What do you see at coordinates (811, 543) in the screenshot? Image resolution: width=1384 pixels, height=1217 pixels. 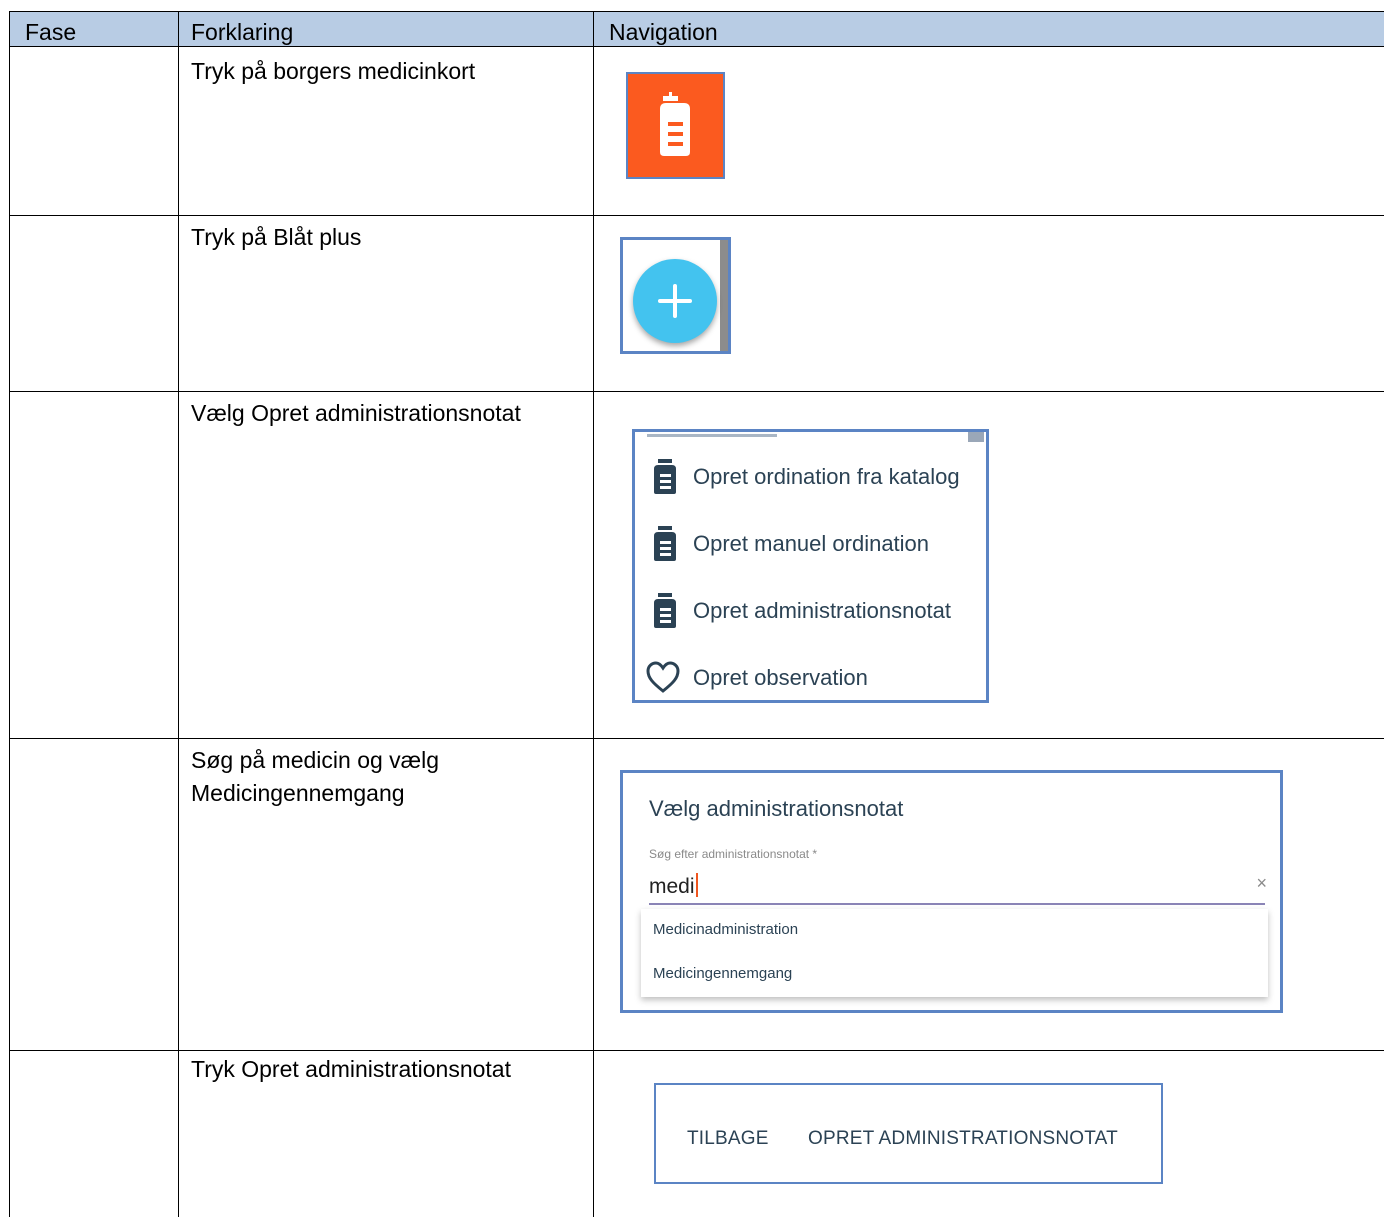 I see `menu-item-label: Opret manuel ordination` at bounding box center [811, 543].